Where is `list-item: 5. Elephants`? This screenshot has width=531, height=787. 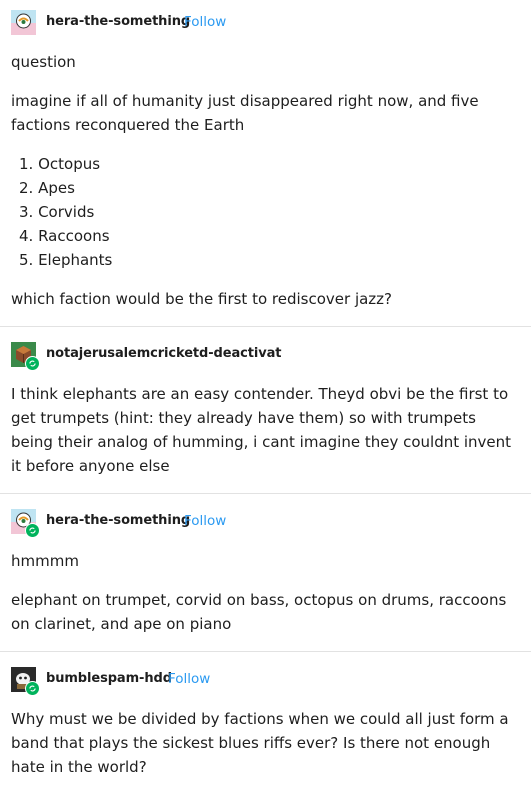 list-item: 5. Elephants is located at coordinates (66, 260).